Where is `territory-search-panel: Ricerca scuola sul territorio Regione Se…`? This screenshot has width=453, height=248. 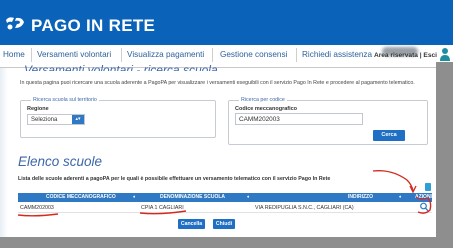 territory-search-panel: Ricerca scuola sul territorio Regione Se… is located at coordinates (118, 117).